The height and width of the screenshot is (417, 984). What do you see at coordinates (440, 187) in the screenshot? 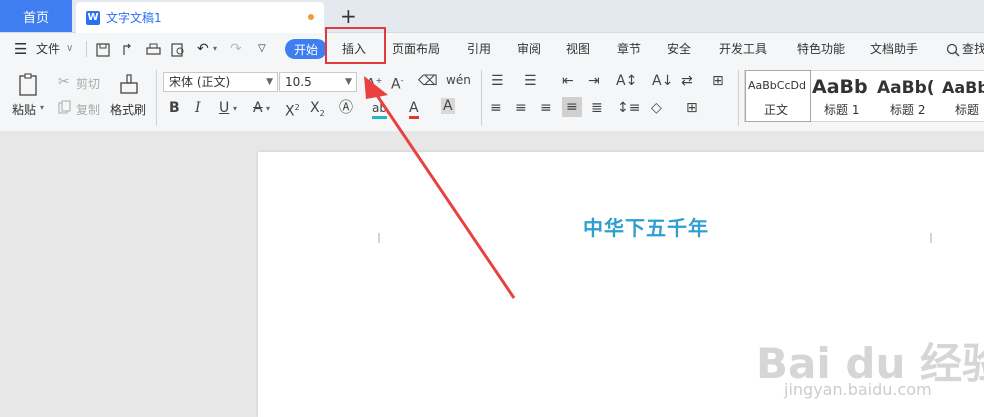
I see `annotation-arrow` at bounding box center [440, 187].